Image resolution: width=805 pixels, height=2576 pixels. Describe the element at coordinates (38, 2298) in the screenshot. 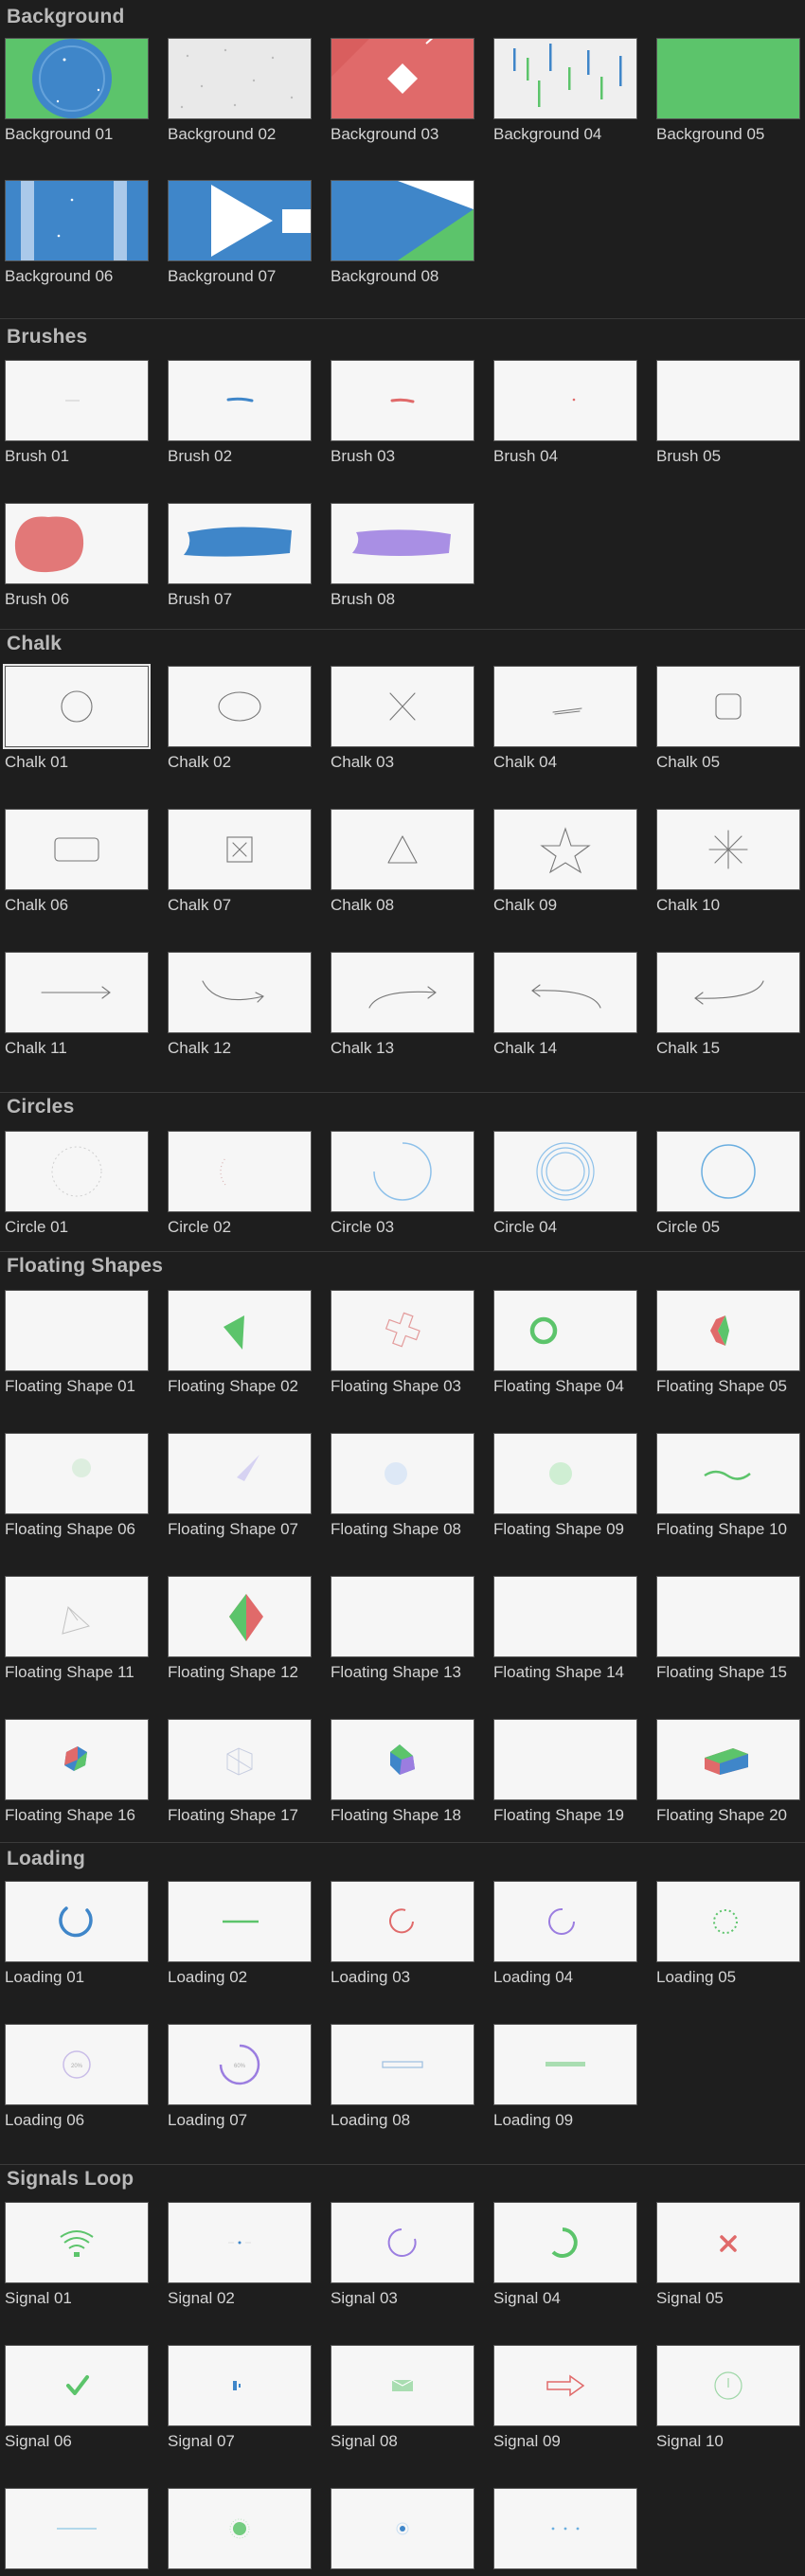

I see `thumbnail-label: Signal 01` at that location.